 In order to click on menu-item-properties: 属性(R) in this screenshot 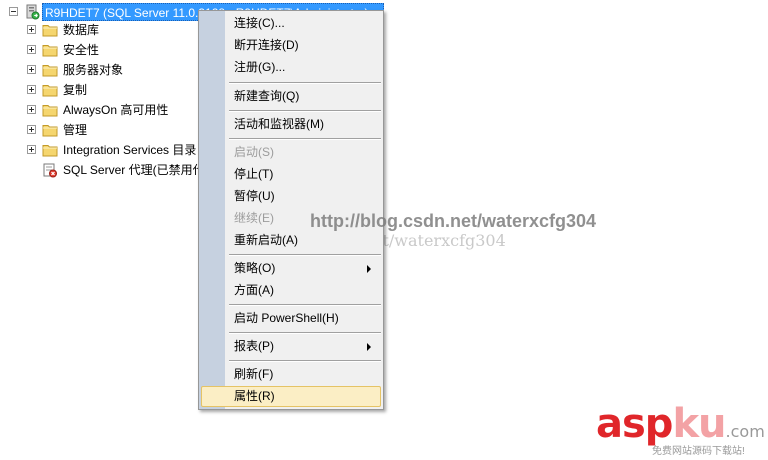, I will do `click(291, 396)`.